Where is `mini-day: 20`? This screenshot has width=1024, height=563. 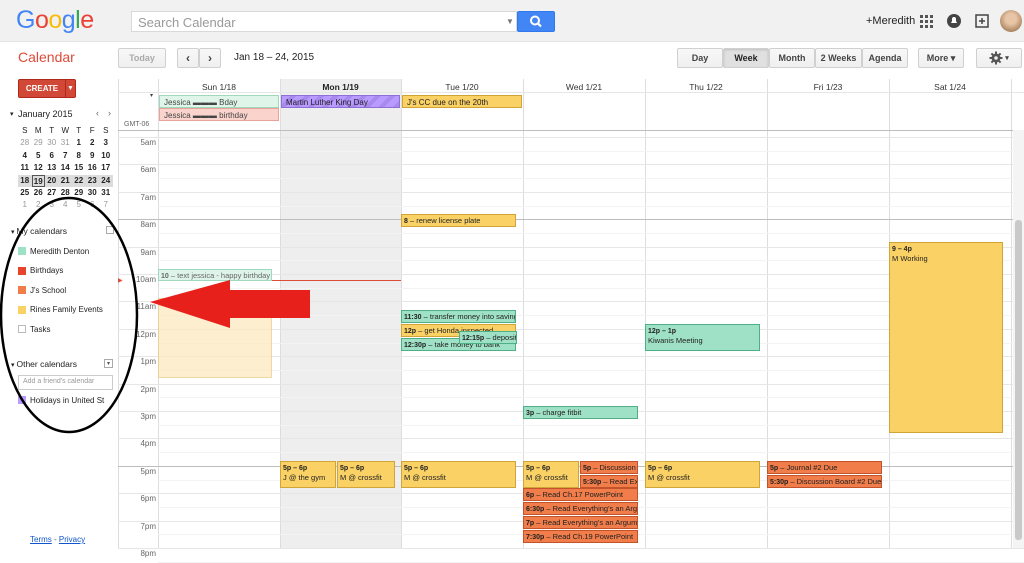 mini-day: 20 is located at coordinates (52, 180).